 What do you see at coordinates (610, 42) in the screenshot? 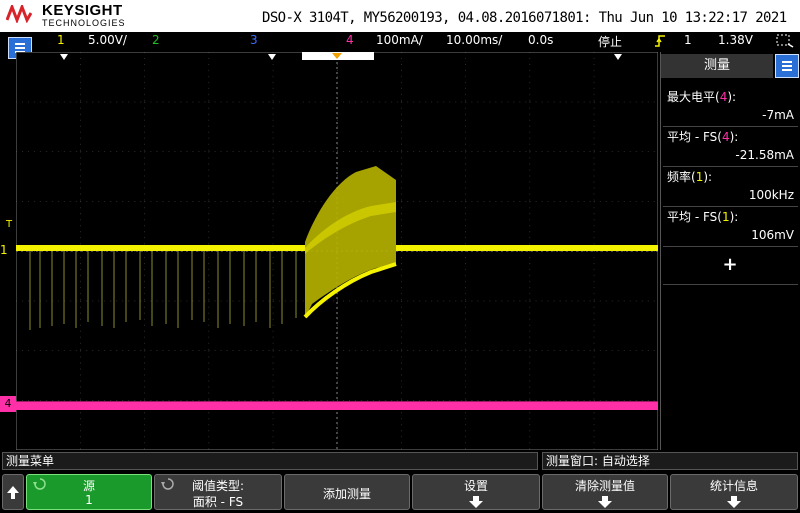
I see `run-state: 停止` at bounding box center [610, 42].